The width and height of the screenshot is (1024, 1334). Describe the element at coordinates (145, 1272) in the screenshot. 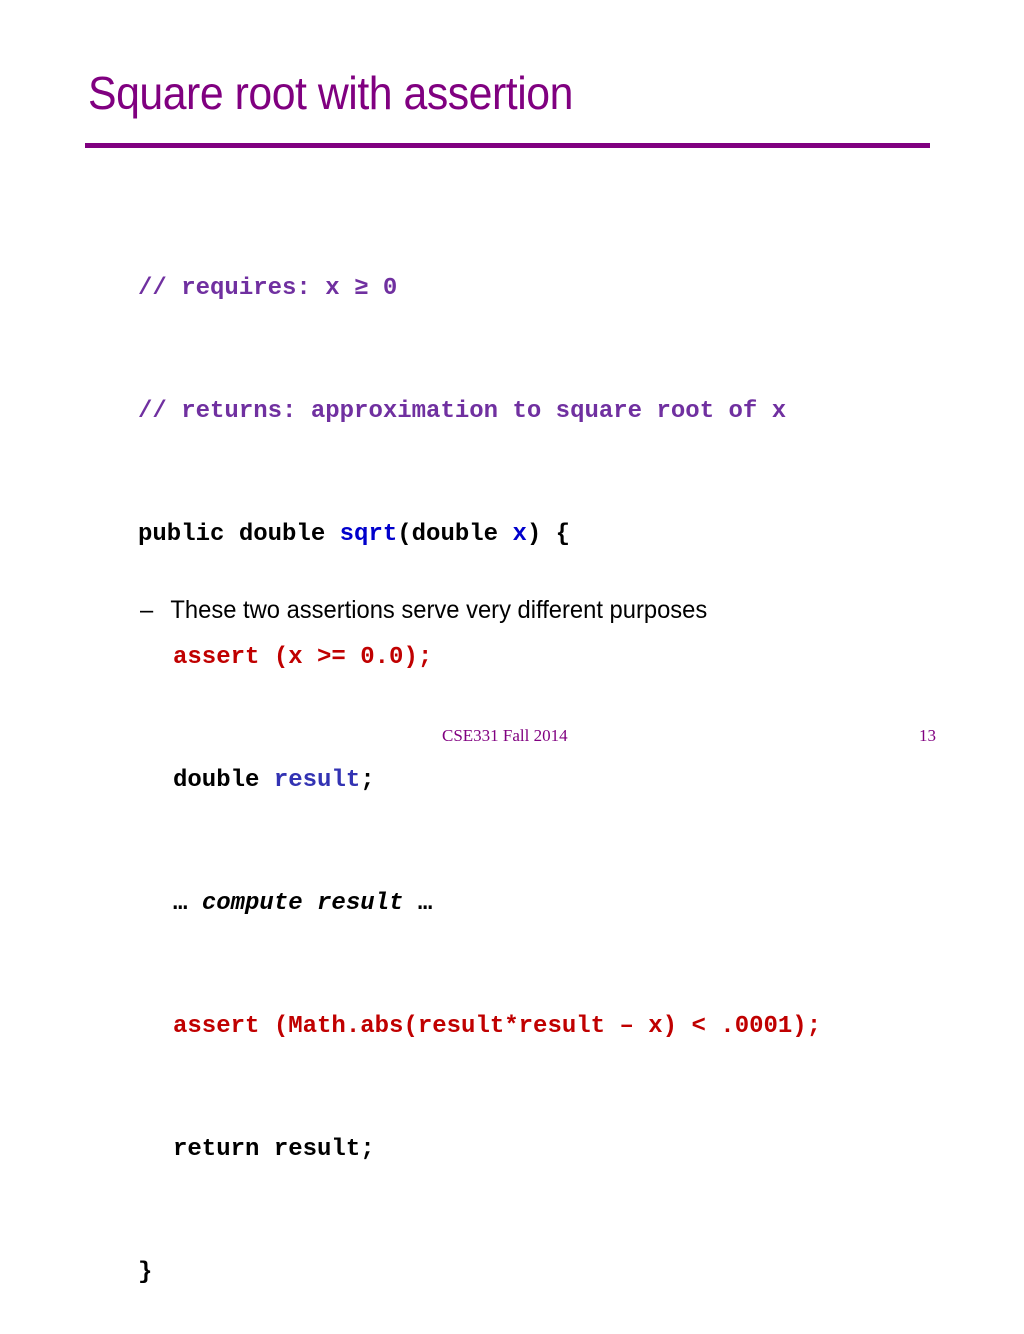

I see `code-closing-brace: }` at that location.